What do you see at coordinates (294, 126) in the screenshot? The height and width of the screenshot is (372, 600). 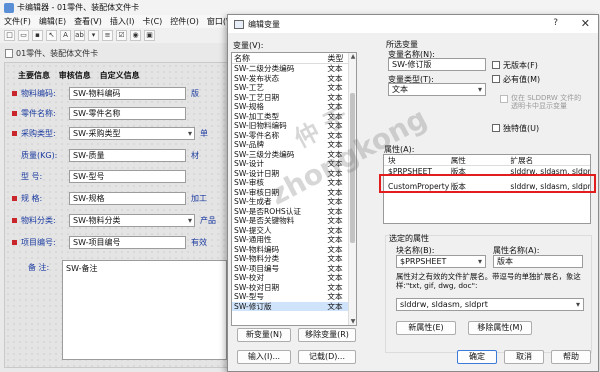 I see `variable-row: SW-旧物料编码 文本` at bounding box center [294, 126].